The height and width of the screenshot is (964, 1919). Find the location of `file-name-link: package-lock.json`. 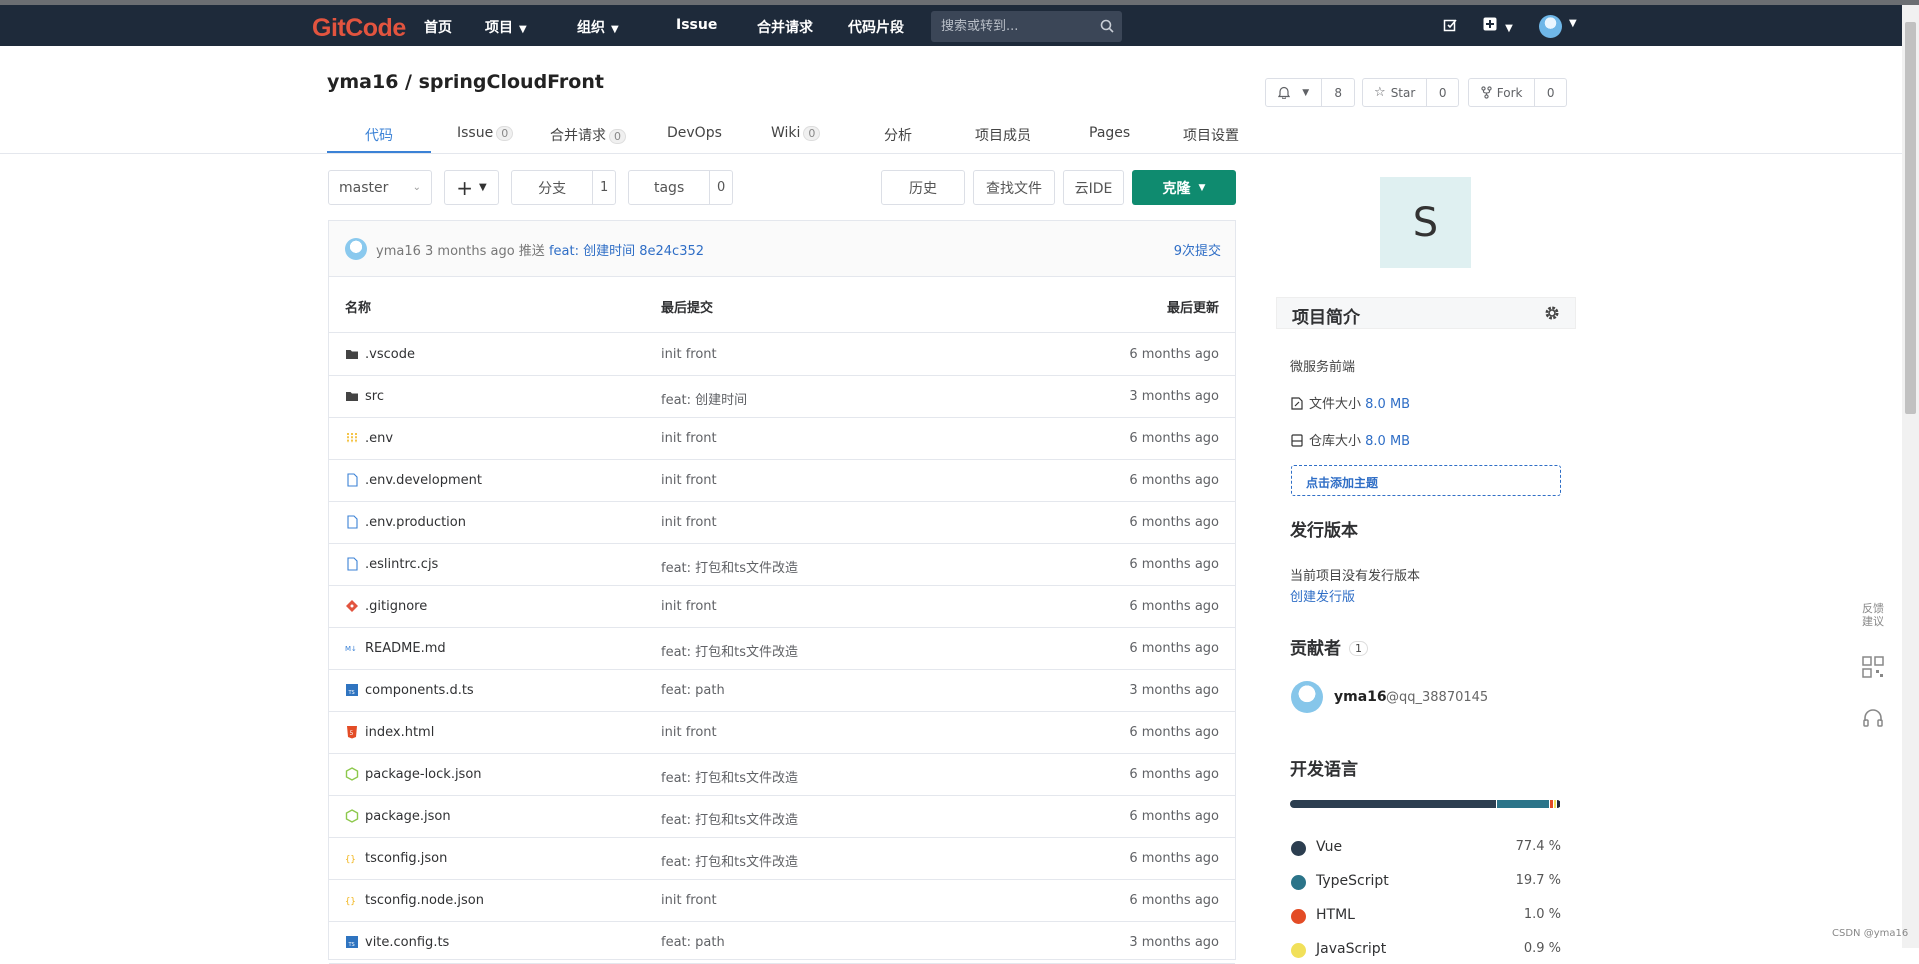

file-name-link: package-lock.json is located at coordinates (423, 774).